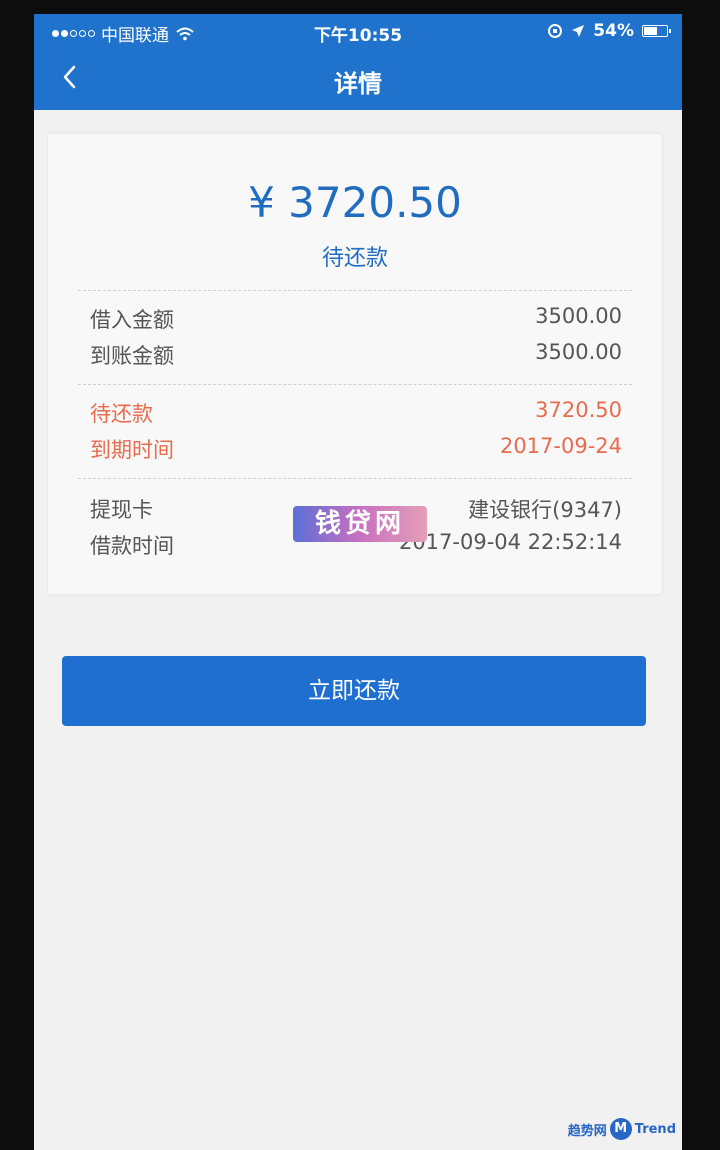 Image resolution: width=720 pixels, height=1150 pixels. I want to click on row-value: 3720.50, so click(578, 410).